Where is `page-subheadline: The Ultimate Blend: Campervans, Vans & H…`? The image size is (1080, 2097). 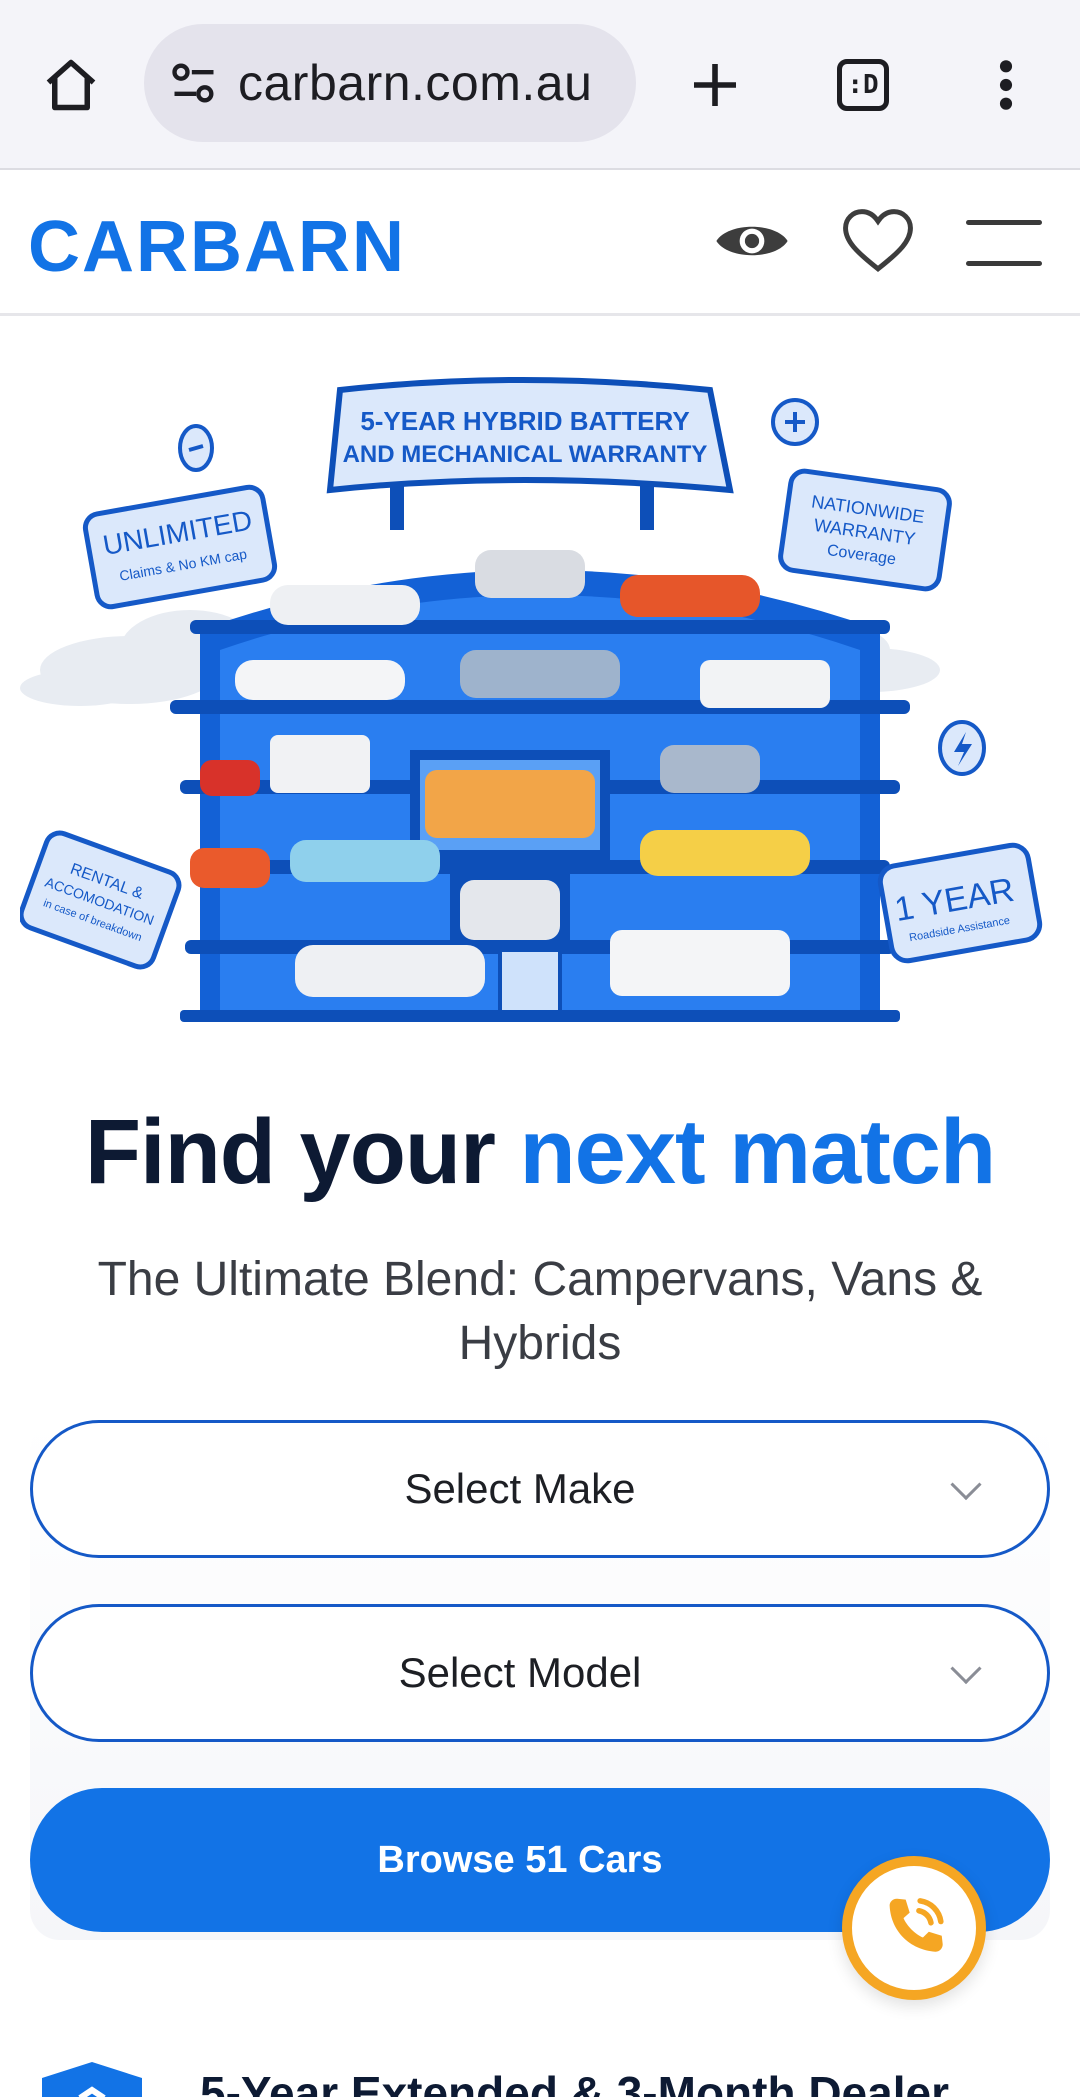 page-subheadline: The Ultimate Blend: Campervans, Vans & H… is located at coordinates (540, 1311).